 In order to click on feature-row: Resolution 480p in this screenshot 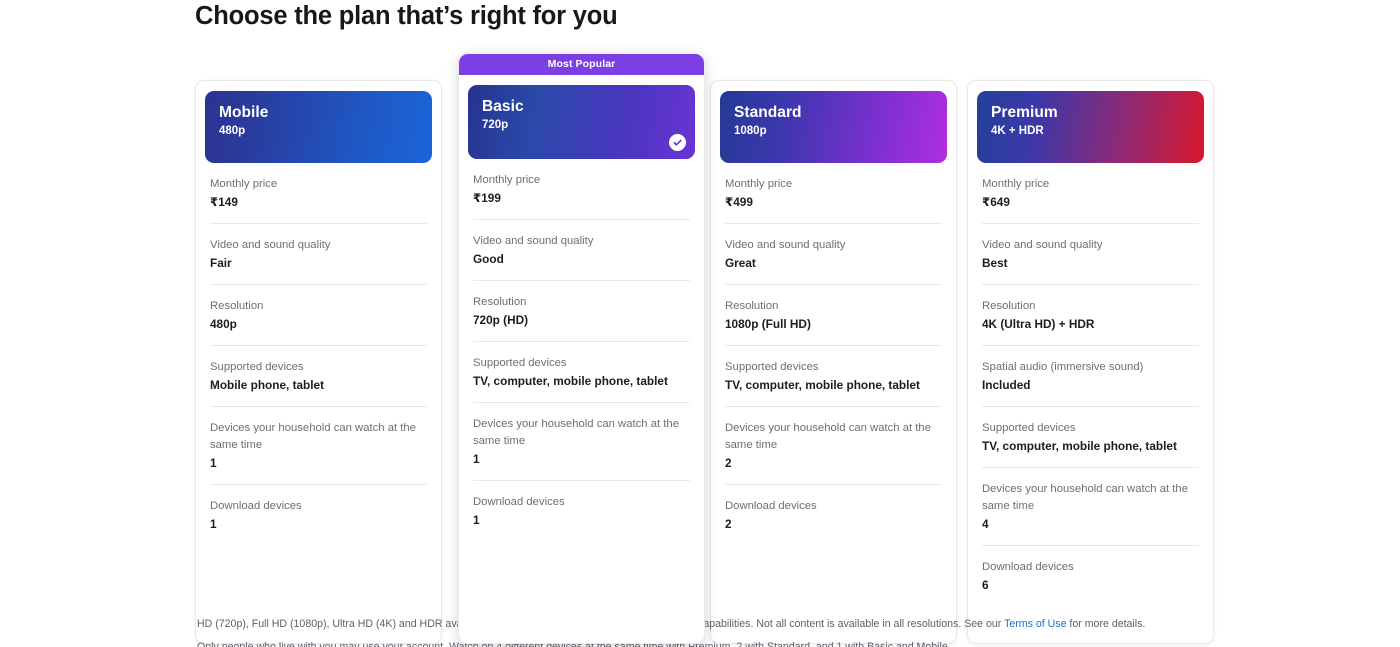, I will do `click(318, 315)`.